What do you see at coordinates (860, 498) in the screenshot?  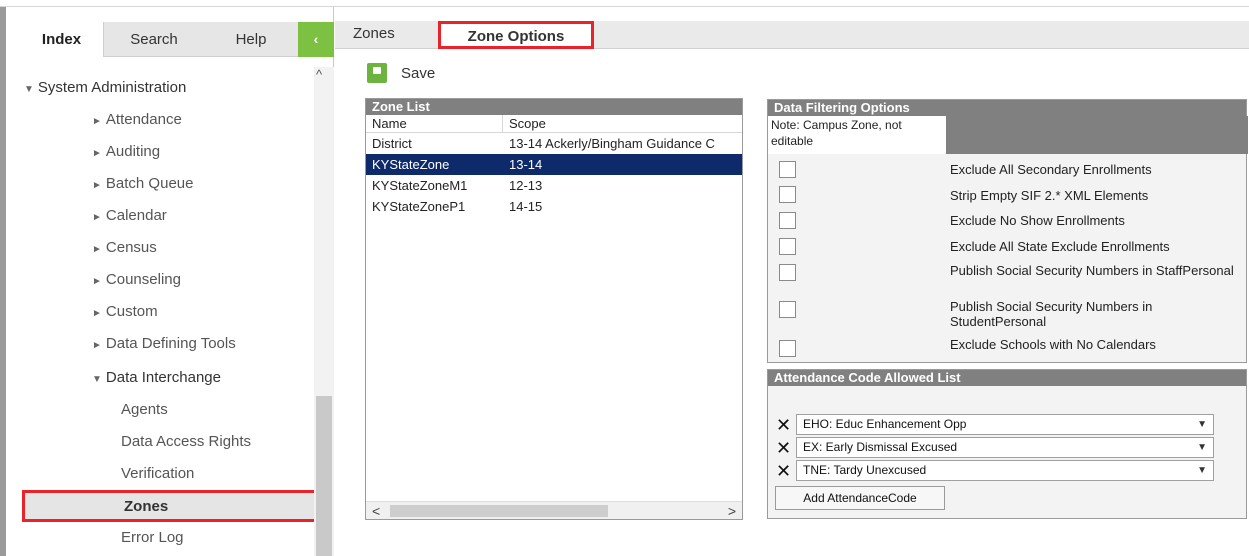 I see `add-attendance-code-button: Add AttendanceCode` at bounding box center [860, 498].